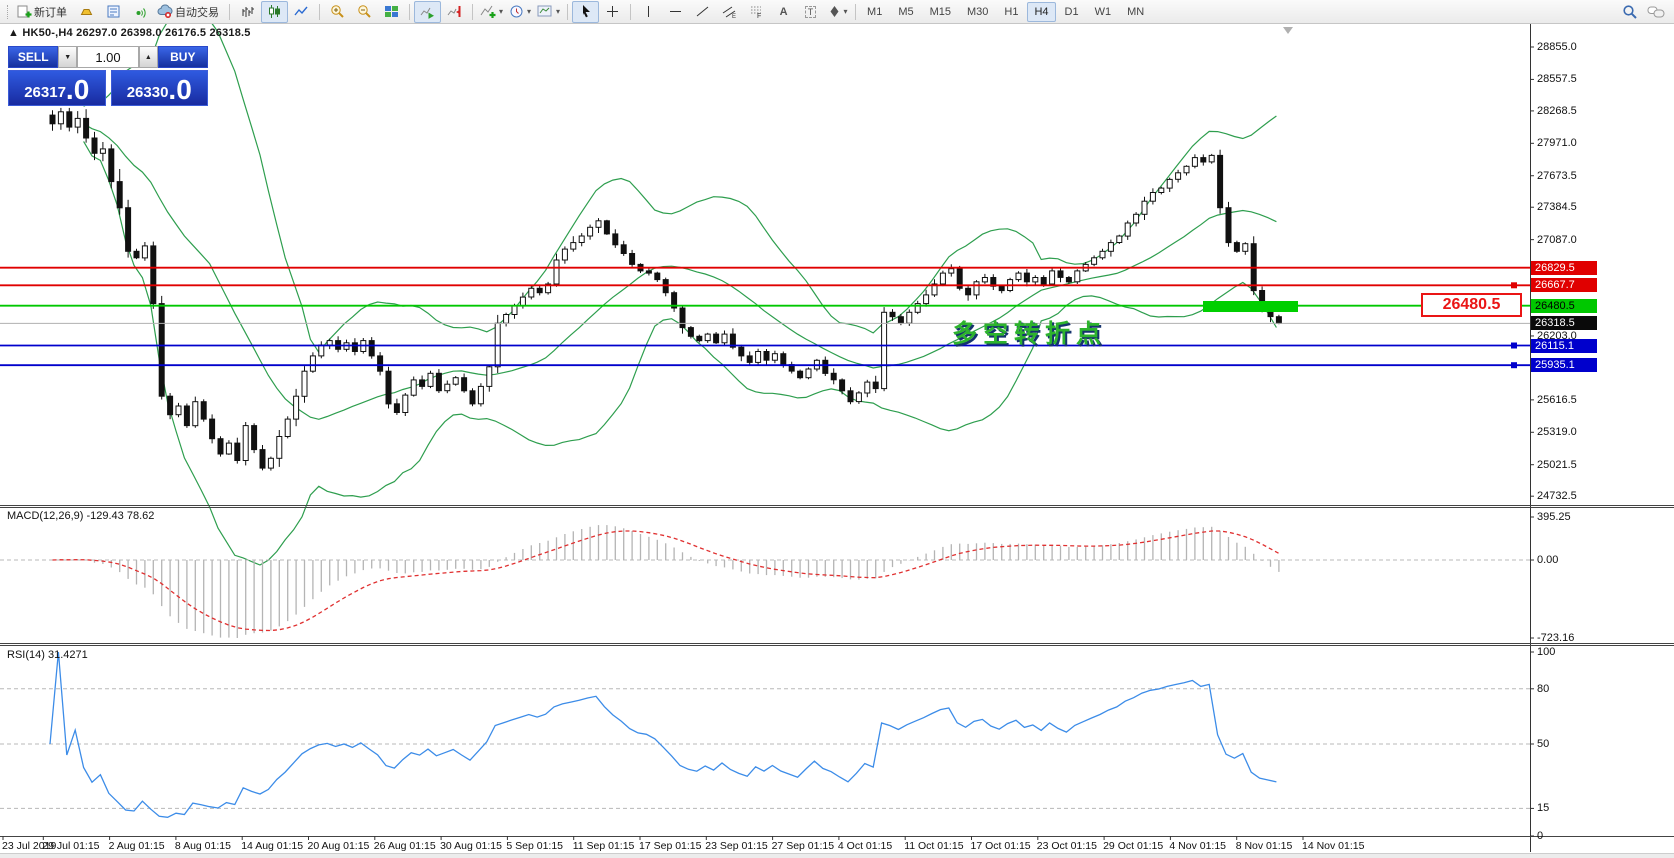 This screenshot has width=1674, height=858. What do you see at coordinates (186, 33) in the screenshot?
I see `ohlc-low: 26176.5` at bounding box center [186, 33].